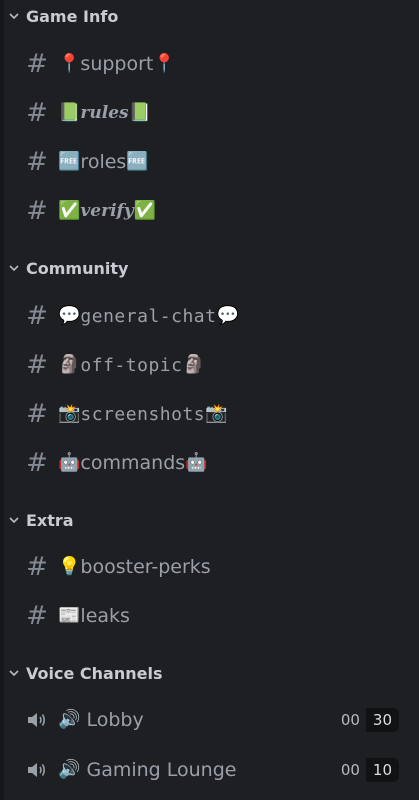  What do you see at coordinates (148, 316) in the screenshot?
I see `channel-name: 💬 general-chat 💬` at bounding box center [148, 316].